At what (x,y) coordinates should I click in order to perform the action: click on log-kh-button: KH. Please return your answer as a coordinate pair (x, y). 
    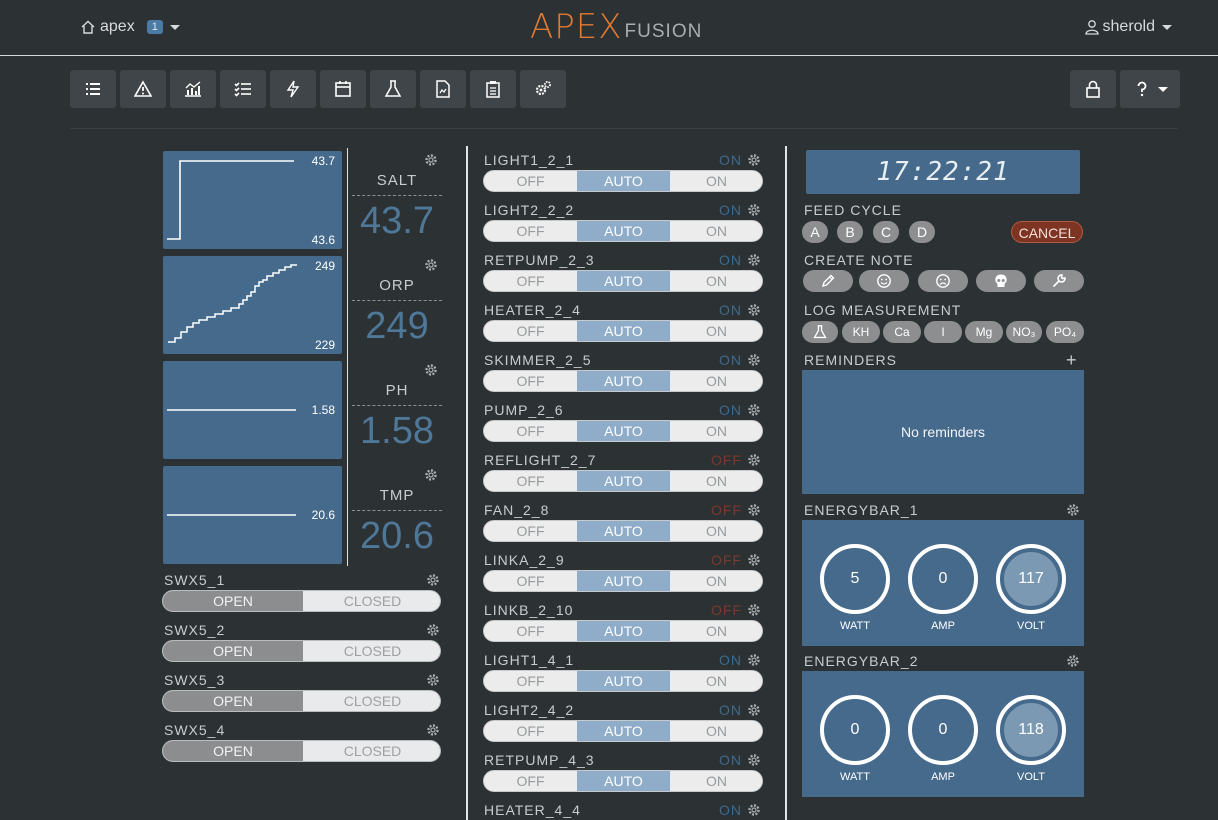
    Looking at the image, I should click on (861, 332).